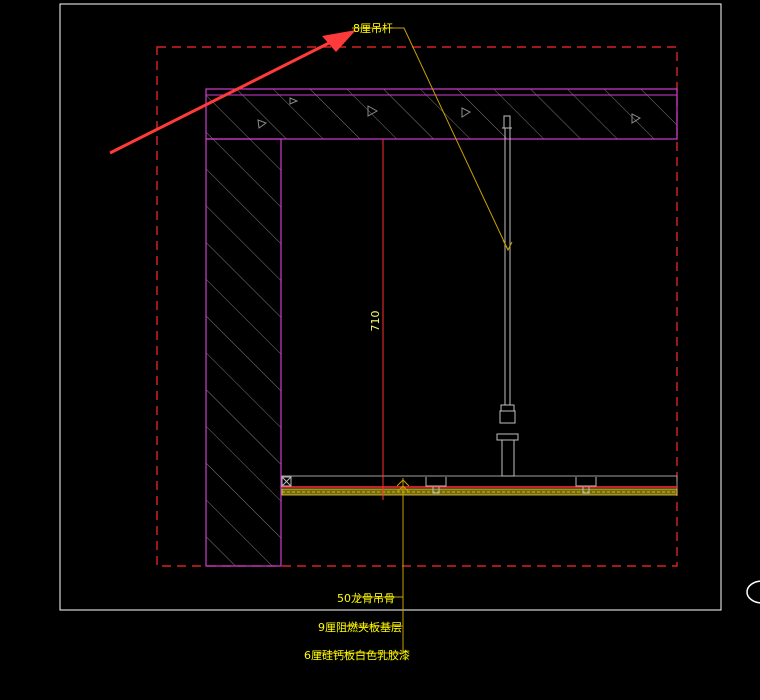  I want to click on dimension-label: 710, so click(375, 321).